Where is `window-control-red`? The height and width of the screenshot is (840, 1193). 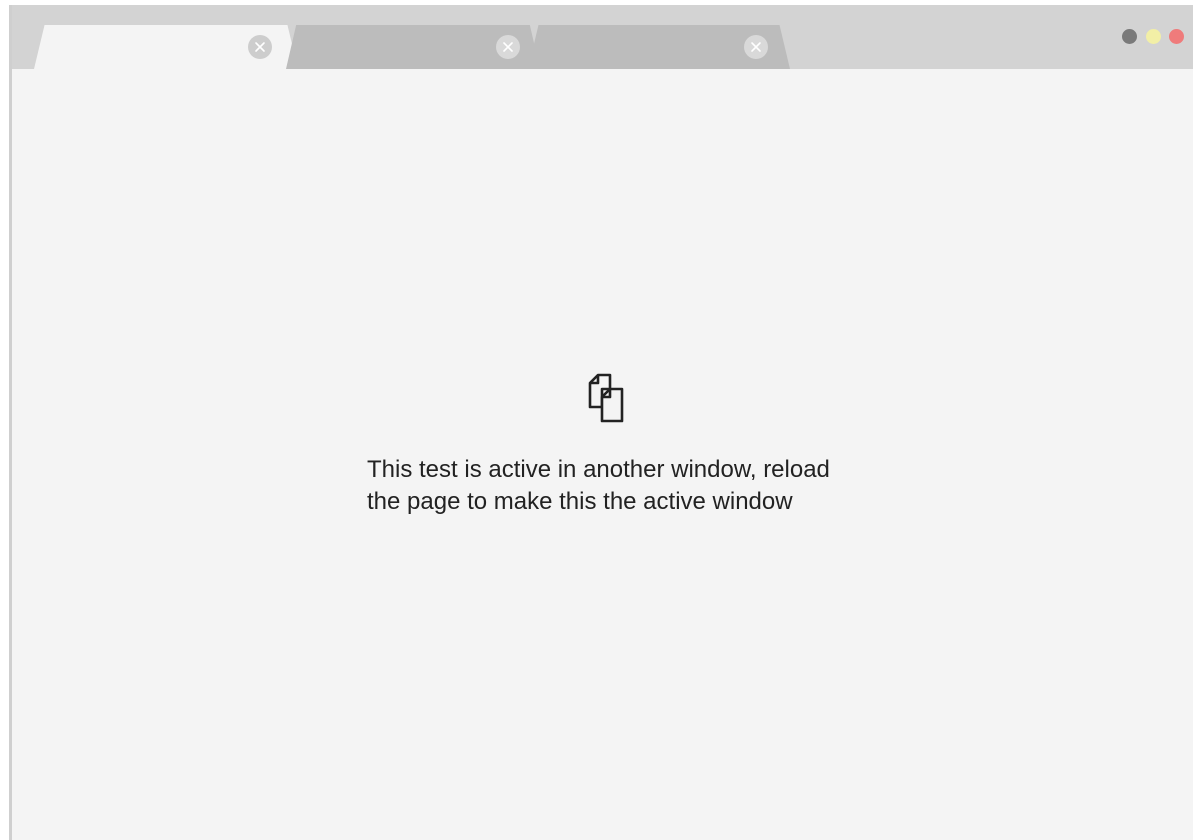 window-control-red is located at coordinates (1176, 36).